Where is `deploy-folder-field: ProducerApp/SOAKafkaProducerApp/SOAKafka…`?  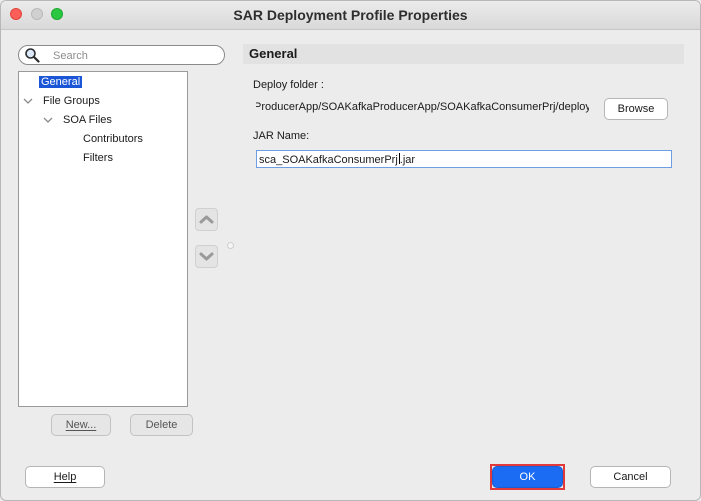 deploy-folder-field: ProducerApp/SOAKafkaProducerApp/SOAKafka… is located at coordinates (422, 107).